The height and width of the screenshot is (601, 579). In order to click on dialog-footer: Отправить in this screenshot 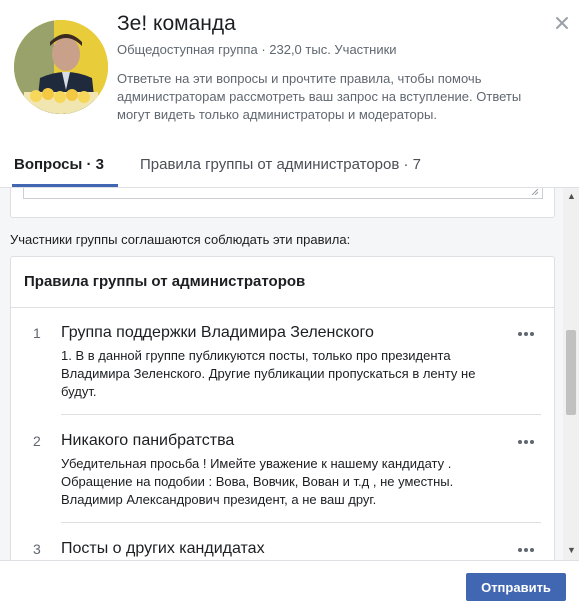, I will do `click(289, 580)`.